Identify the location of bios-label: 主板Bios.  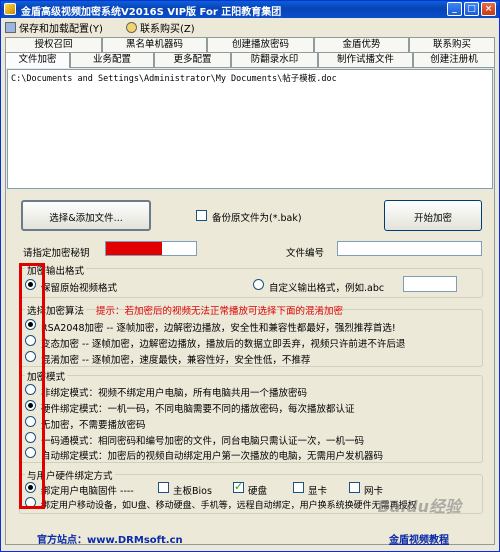
(192, 491).